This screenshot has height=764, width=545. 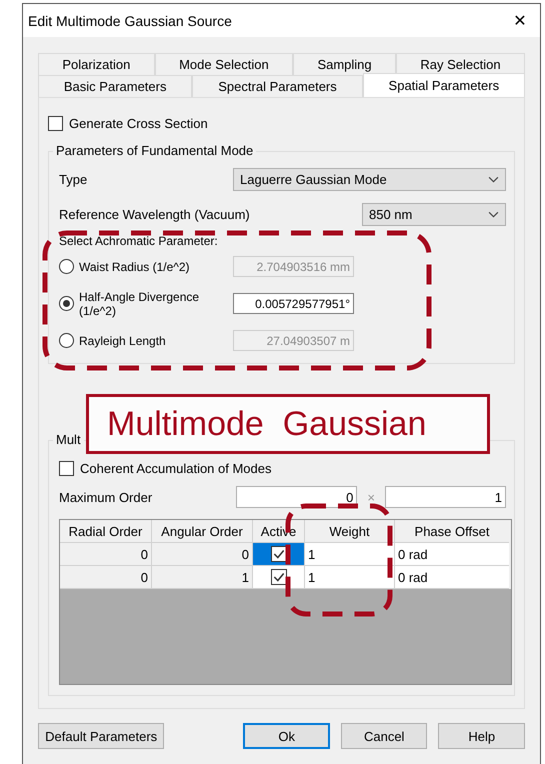 I want to click on dialog-button: Help, so click(x=481, y=736).